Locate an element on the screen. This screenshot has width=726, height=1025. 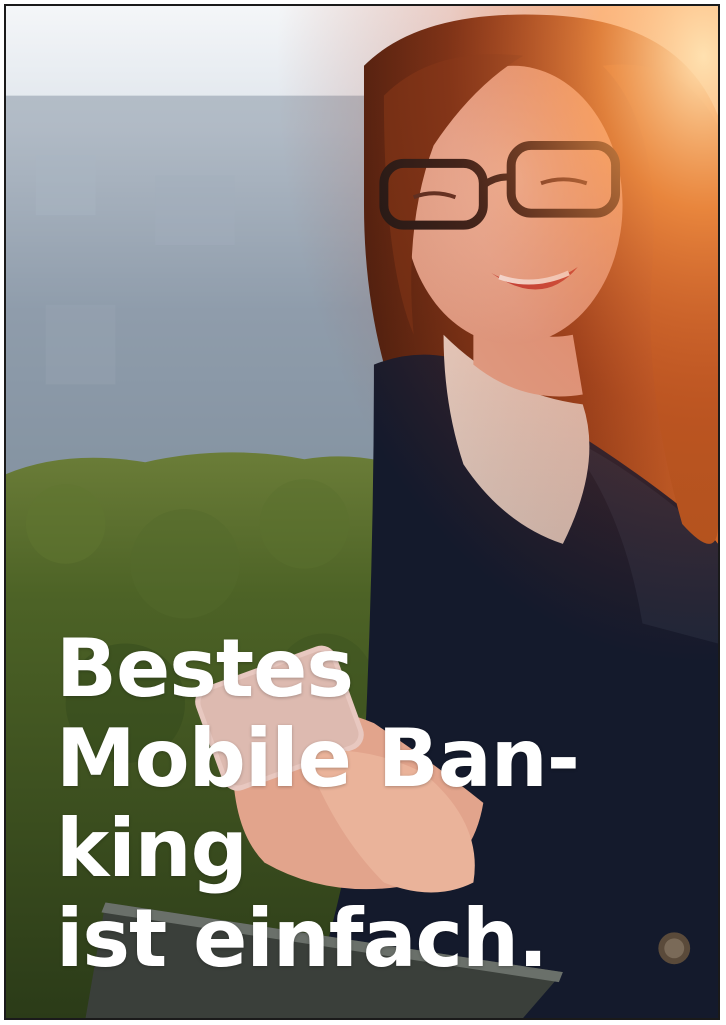
headline-line-2: Mobile Ban- is located at coordinates (318, 758).